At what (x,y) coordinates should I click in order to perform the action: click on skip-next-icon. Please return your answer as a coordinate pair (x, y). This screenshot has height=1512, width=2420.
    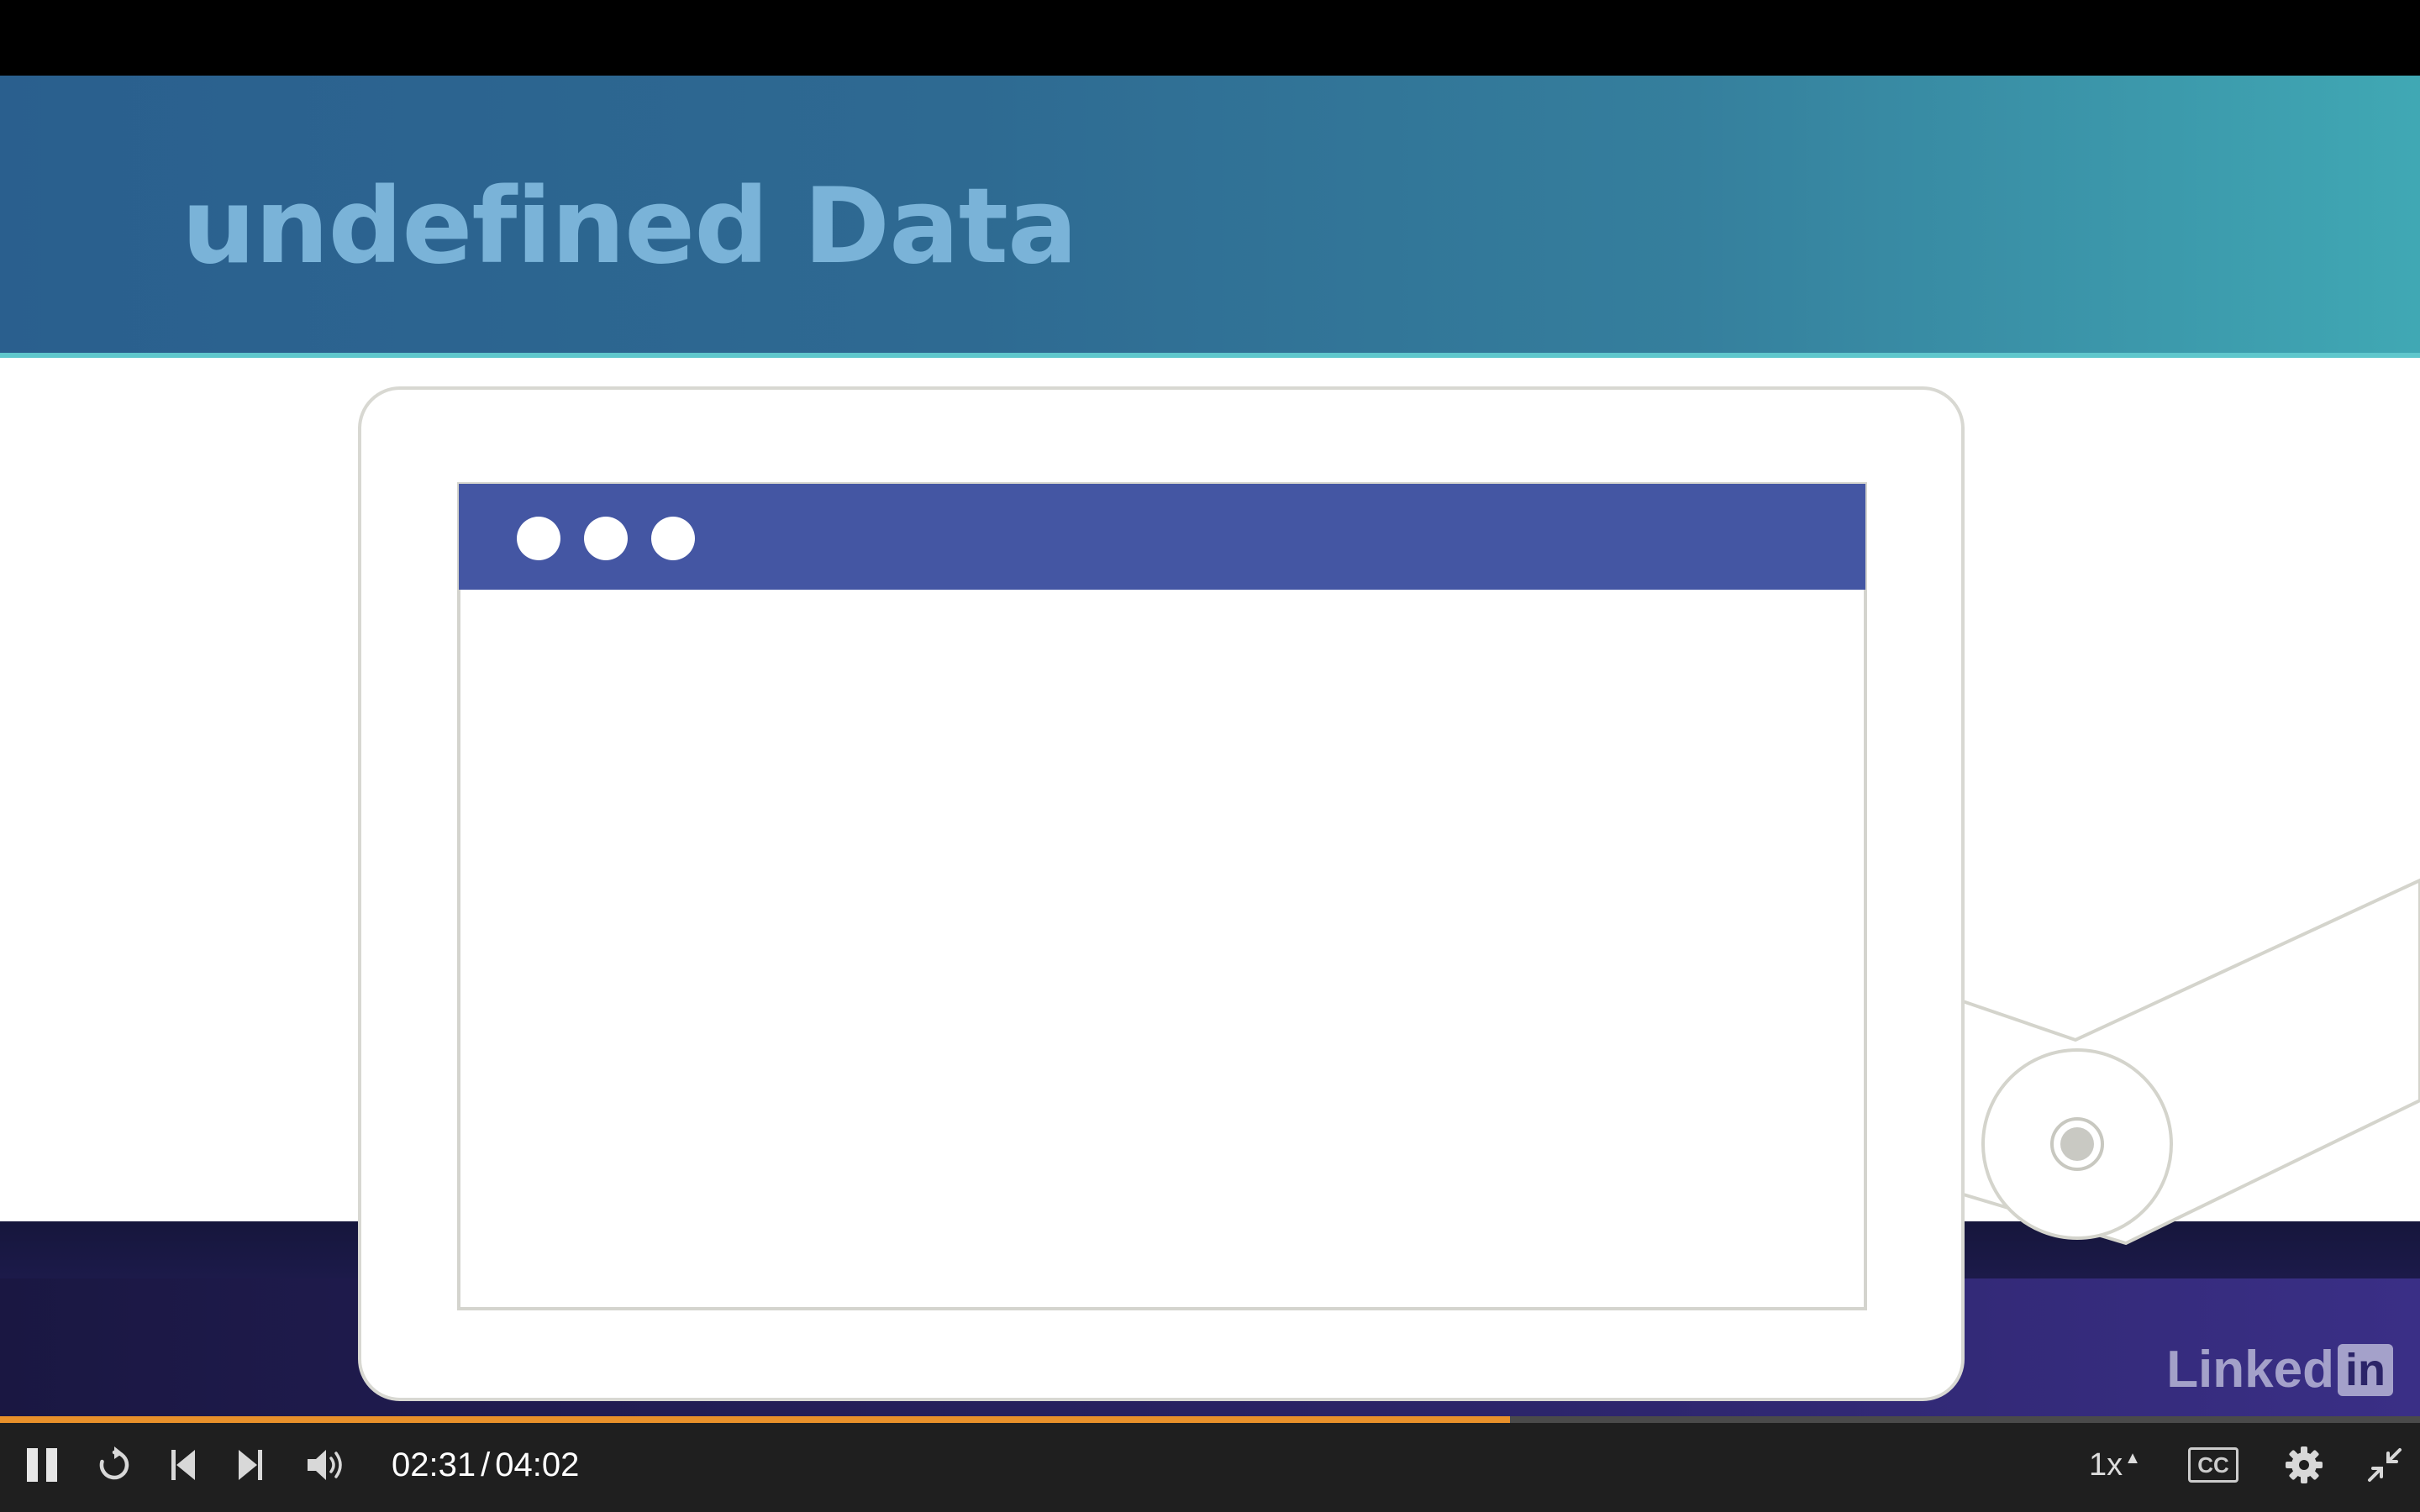
    Looking at the image, I should click on (250, 1465).